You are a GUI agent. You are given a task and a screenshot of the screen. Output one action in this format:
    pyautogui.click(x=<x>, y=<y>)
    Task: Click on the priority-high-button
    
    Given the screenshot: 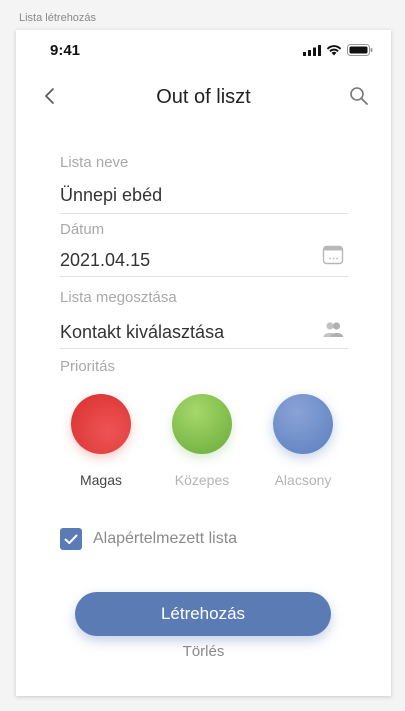 What is the action you would take?
    pyautogui.click(x=101, y=424)
    